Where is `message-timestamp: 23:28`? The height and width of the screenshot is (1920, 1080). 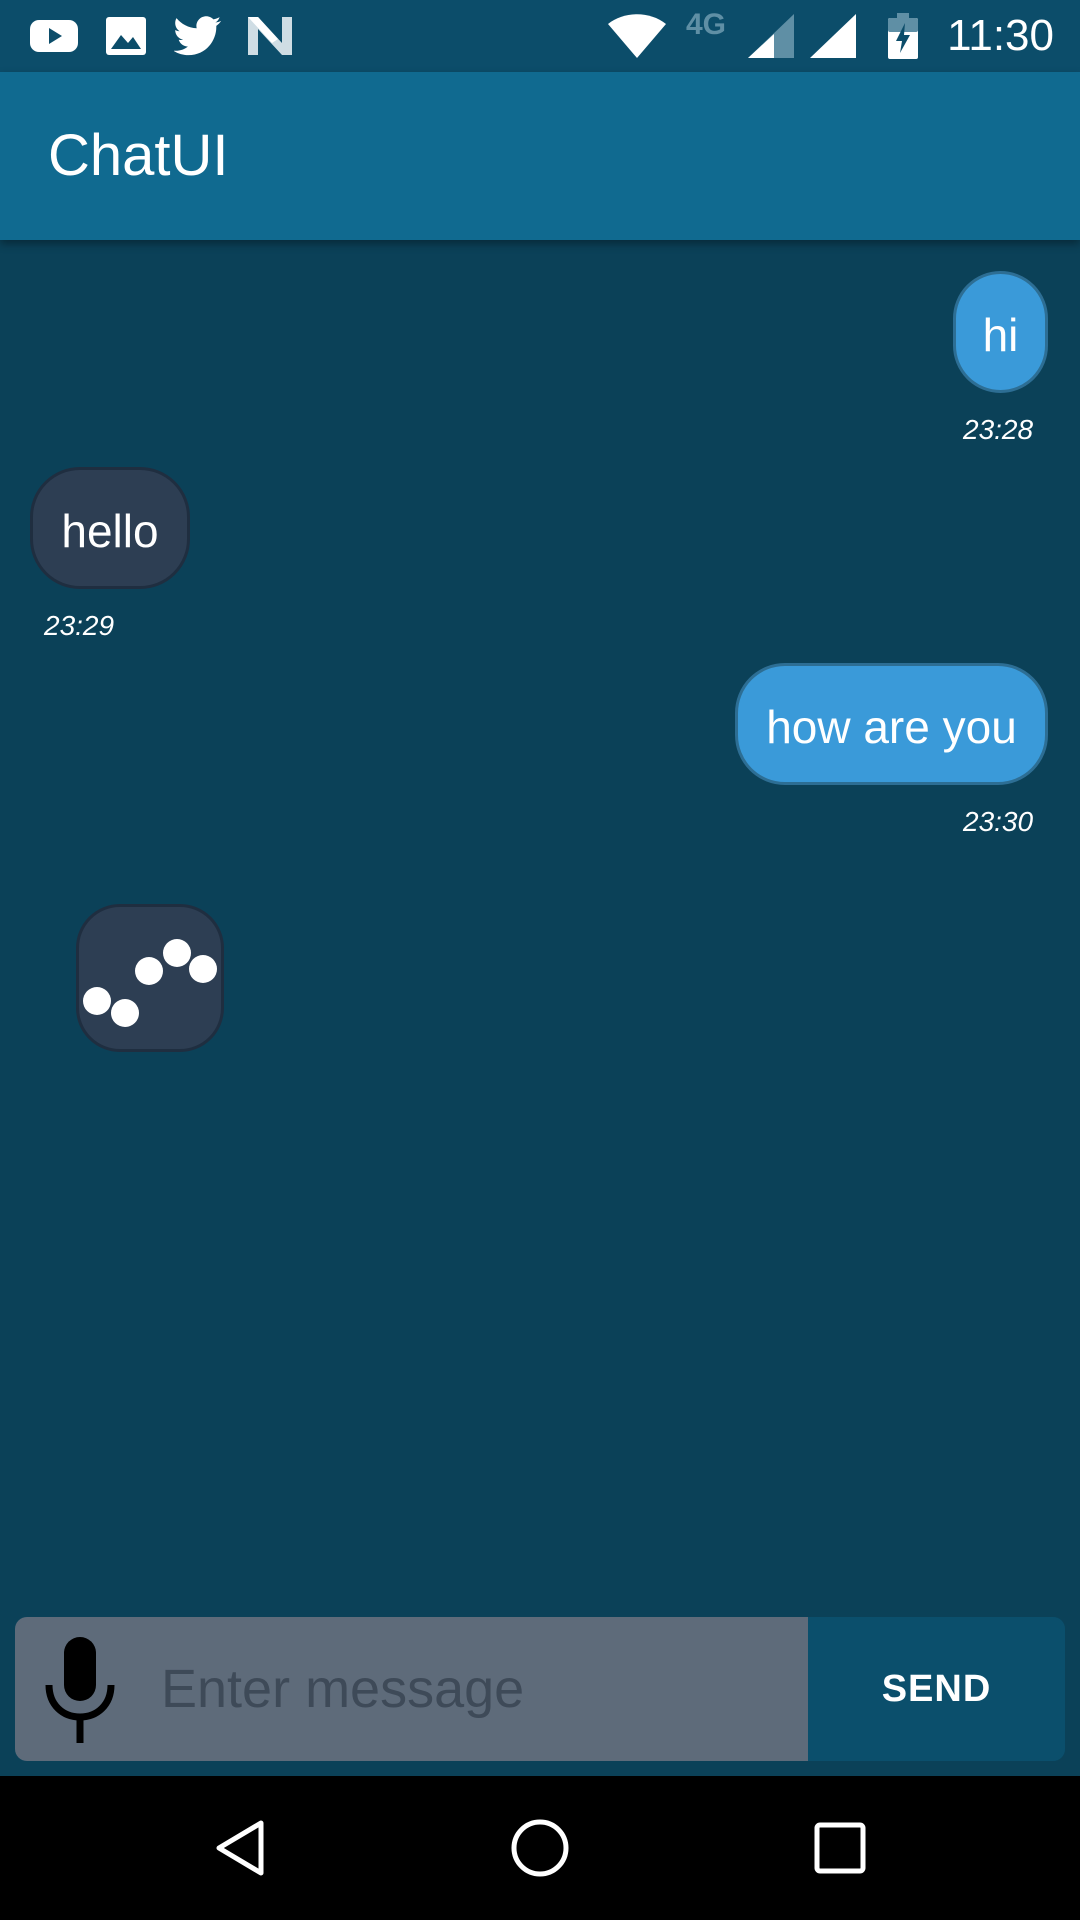 message-timestamp: 23:28 is located at coordinates (998, 429).